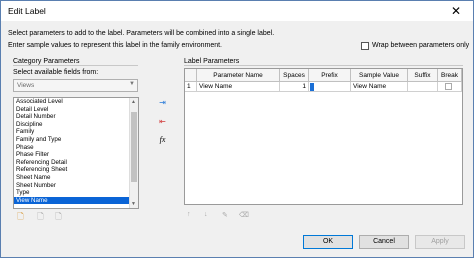  I want to click on edit-parameter-icon: ✎, so click(225, 215).